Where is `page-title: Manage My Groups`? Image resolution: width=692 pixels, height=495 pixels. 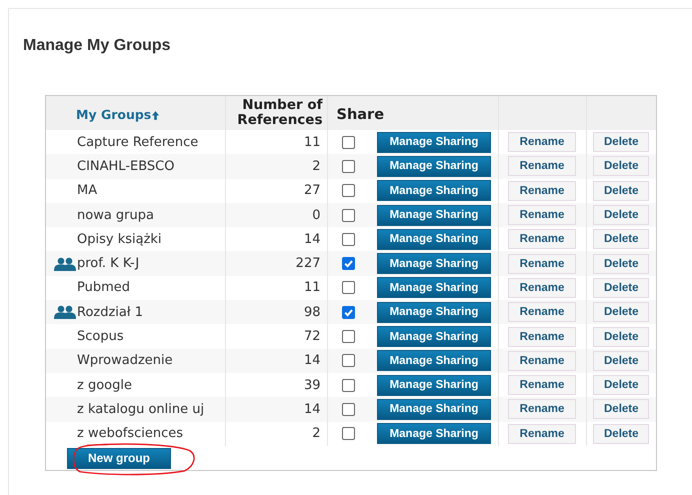
page-title: Manage My Groups is located at coordinates (97, 46).